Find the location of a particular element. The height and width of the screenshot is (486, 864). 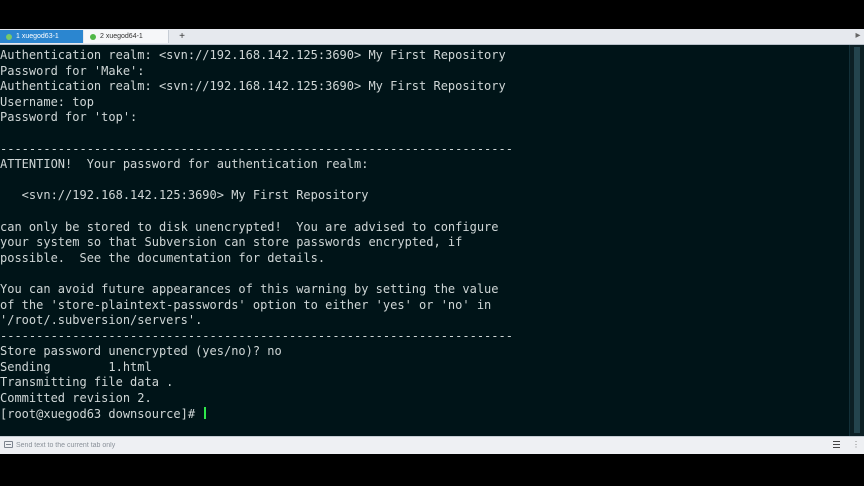

resize-grip-icon: ⋮ is located at coordinates (856, 445).